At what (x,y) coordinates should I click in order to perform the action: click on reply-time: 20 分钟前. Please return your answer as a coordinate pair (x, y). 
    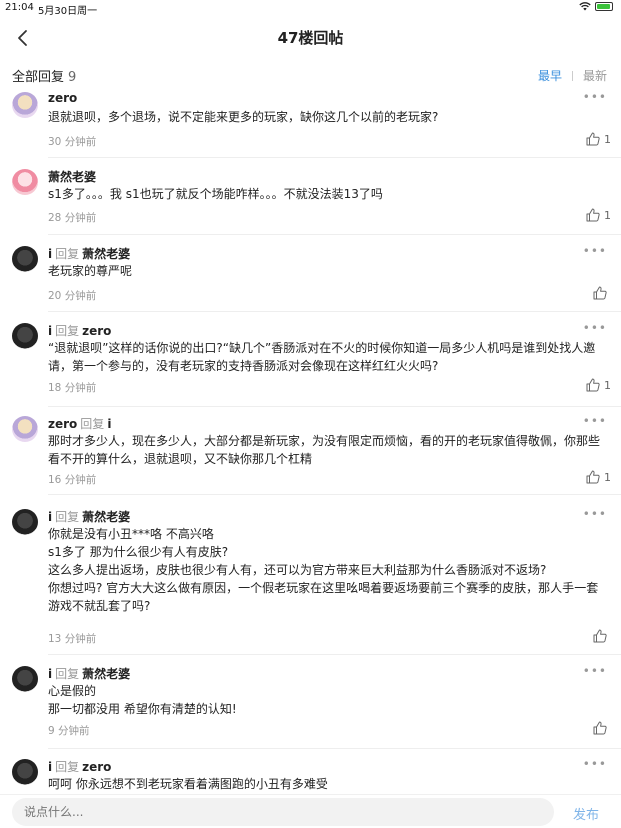
    Looking at the image, I should click on (72, 296).